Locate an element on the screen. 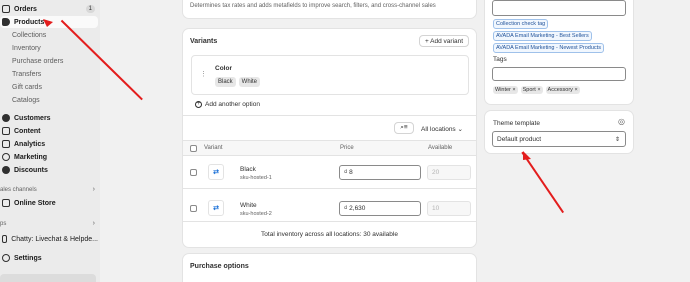 This screenshot has width=690, height=282. tag-text: Winter is located at coordinates (503, 90).